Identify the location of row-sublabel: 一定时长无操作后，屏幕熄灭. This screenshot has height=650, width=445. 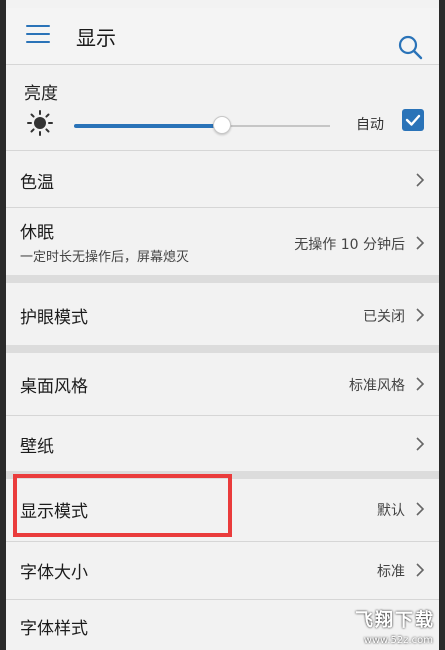
(105, 257).